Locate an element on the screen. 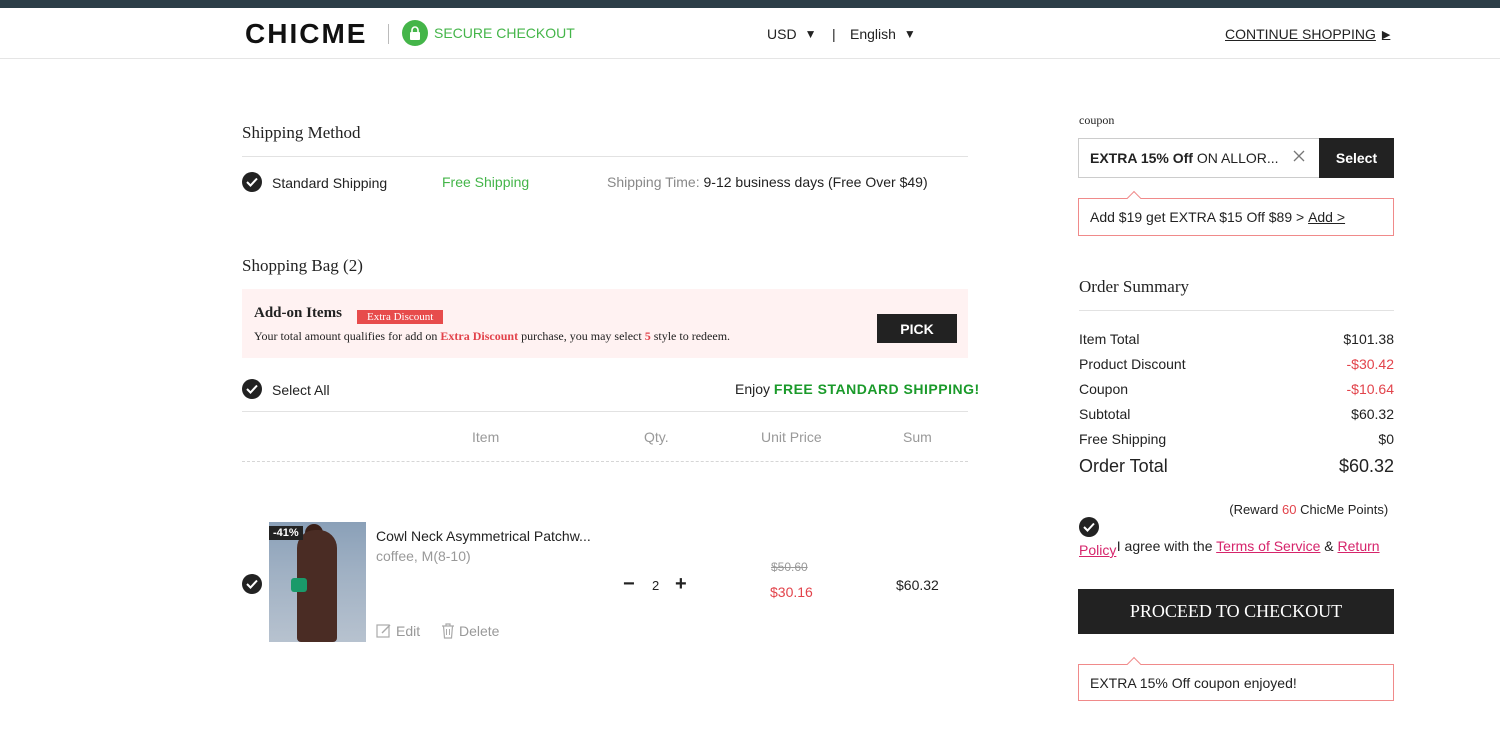  enjoy-prefix: Enjoy is located at coordinates (754, 389).